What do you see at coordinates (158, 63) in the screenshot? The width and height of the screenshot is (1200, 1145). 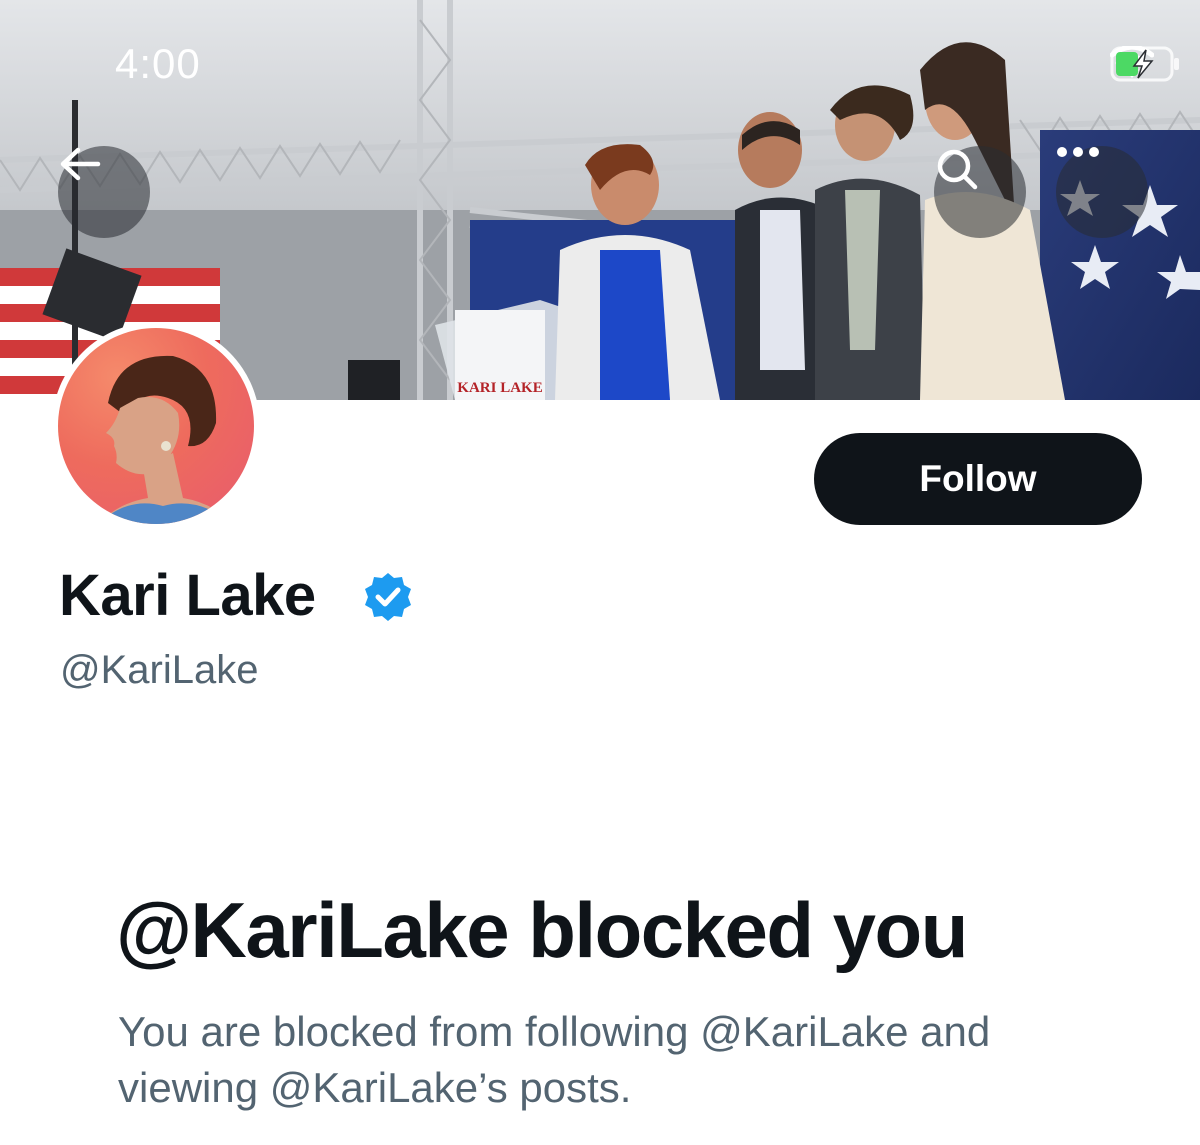 I see `status-time: 4:00` at bounding box center [158, 63].